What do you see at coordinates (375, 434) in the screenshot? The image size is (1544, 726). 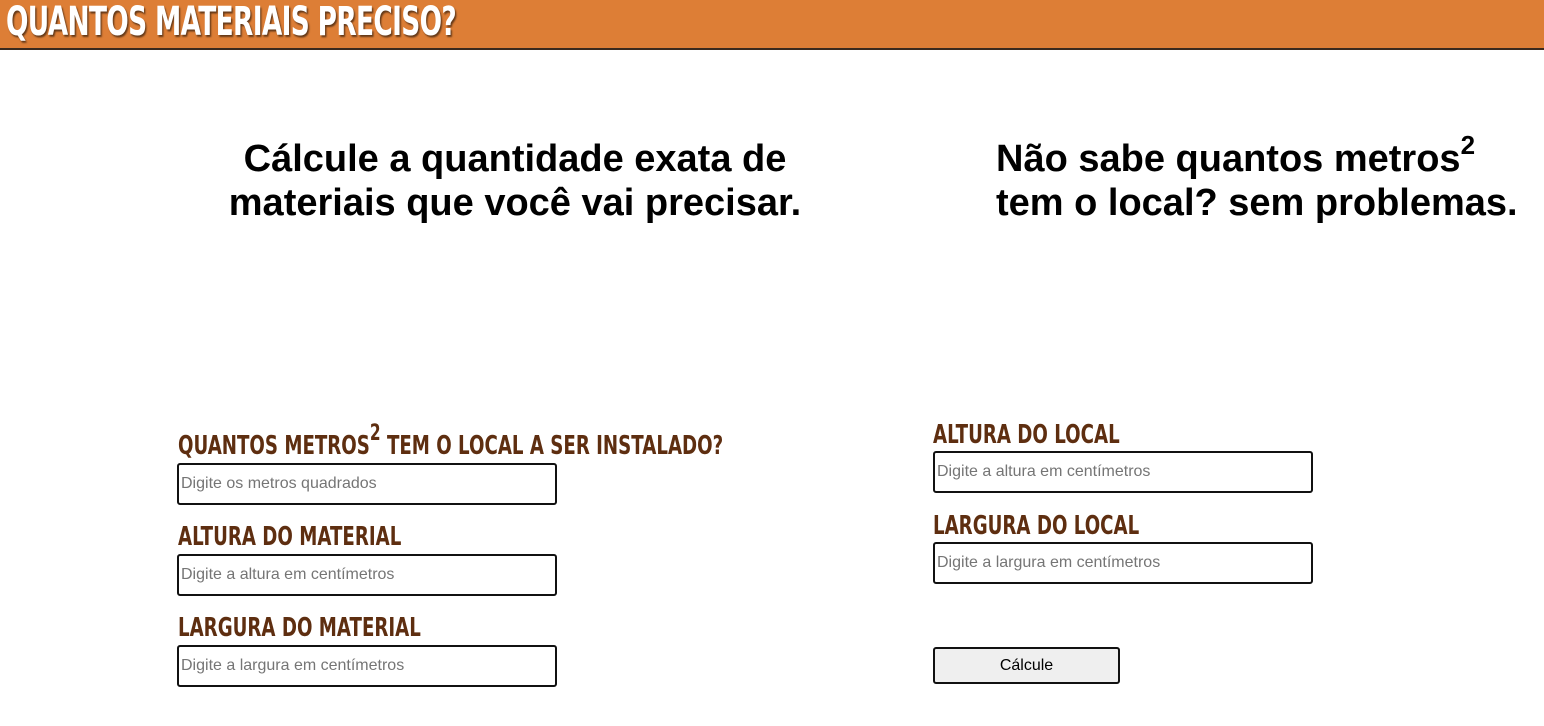 I see `square-meters-label-sup: 2` at bounding box center [375, 434].